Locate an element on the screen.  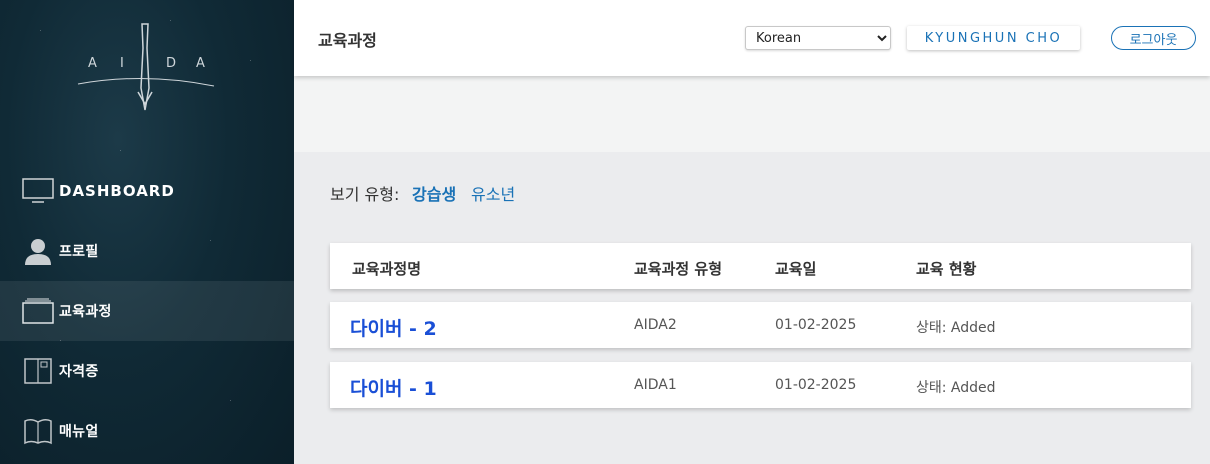
language-select: Korean is located at coordinates (818, 38).